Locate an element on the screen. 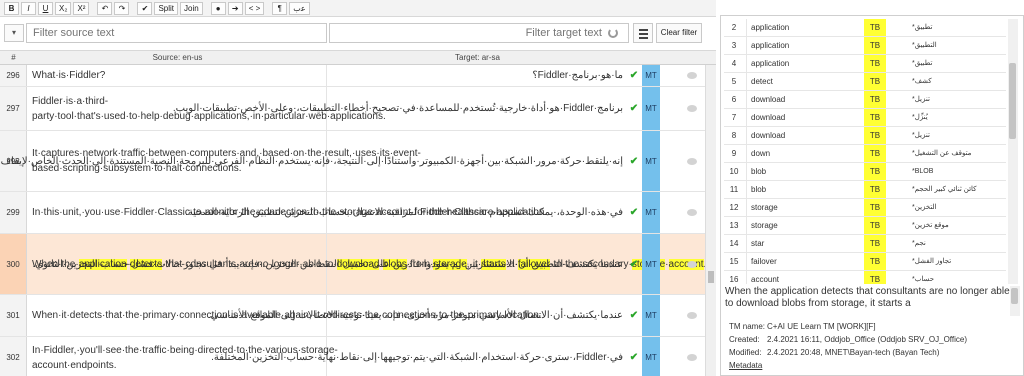 The height and width of the screenshot is (376, 1024). confirm-icon: ✔ is located at coordinates (145, 8).